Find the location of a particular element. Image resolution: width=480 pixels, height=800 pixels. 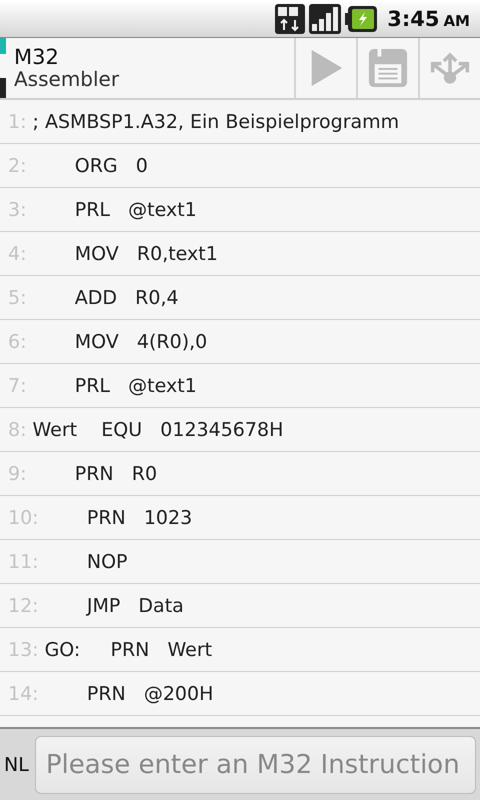

instruction-field: Please enter an M32 Instruction is located at coordinates (255, 765).